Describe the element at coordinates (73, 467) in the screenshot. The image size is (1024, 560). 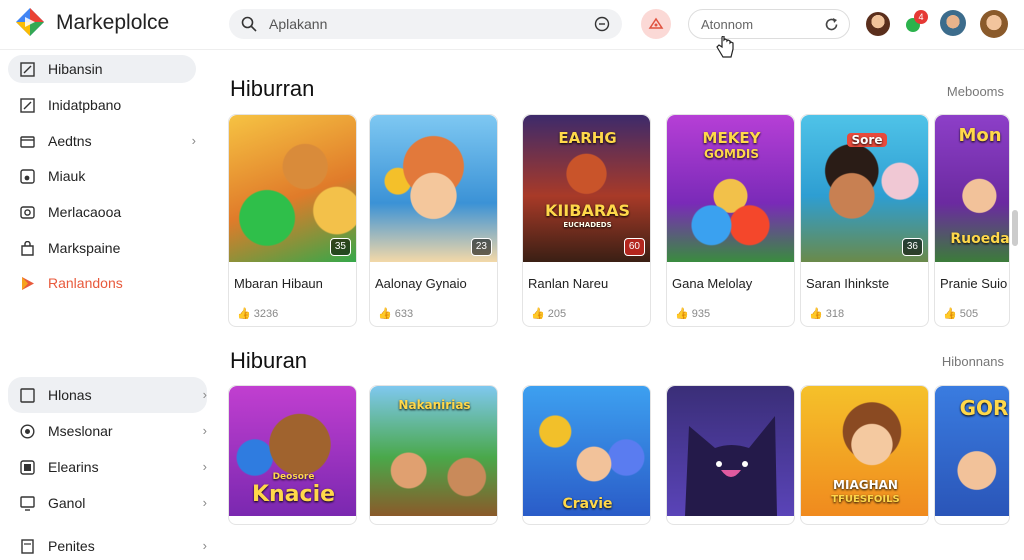
I see `sidebar-item-label: Elearins` at that location.